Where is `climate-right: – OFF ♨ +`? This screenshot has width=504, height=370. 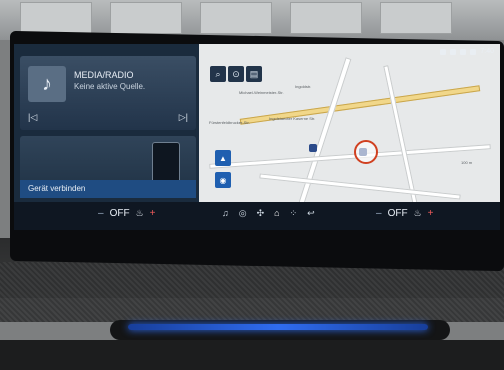
climate-right: – OFF ♨ + is located at coordinates (404, 213).